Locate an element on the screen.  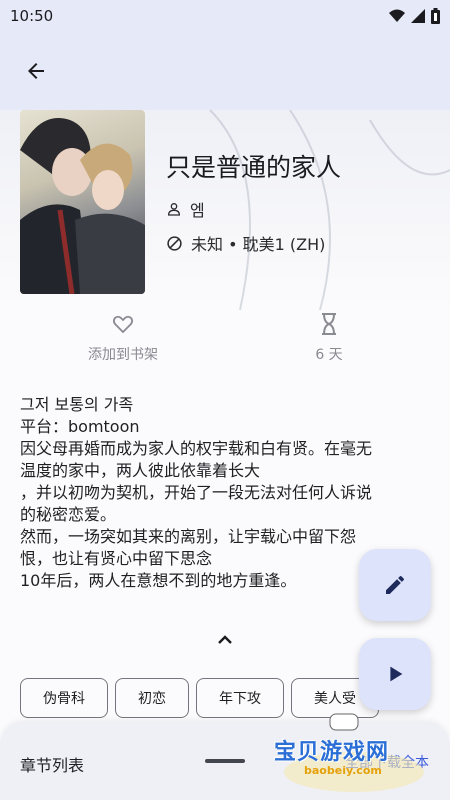
genre-tag: 初恋 is located at coordinates (152, 698).